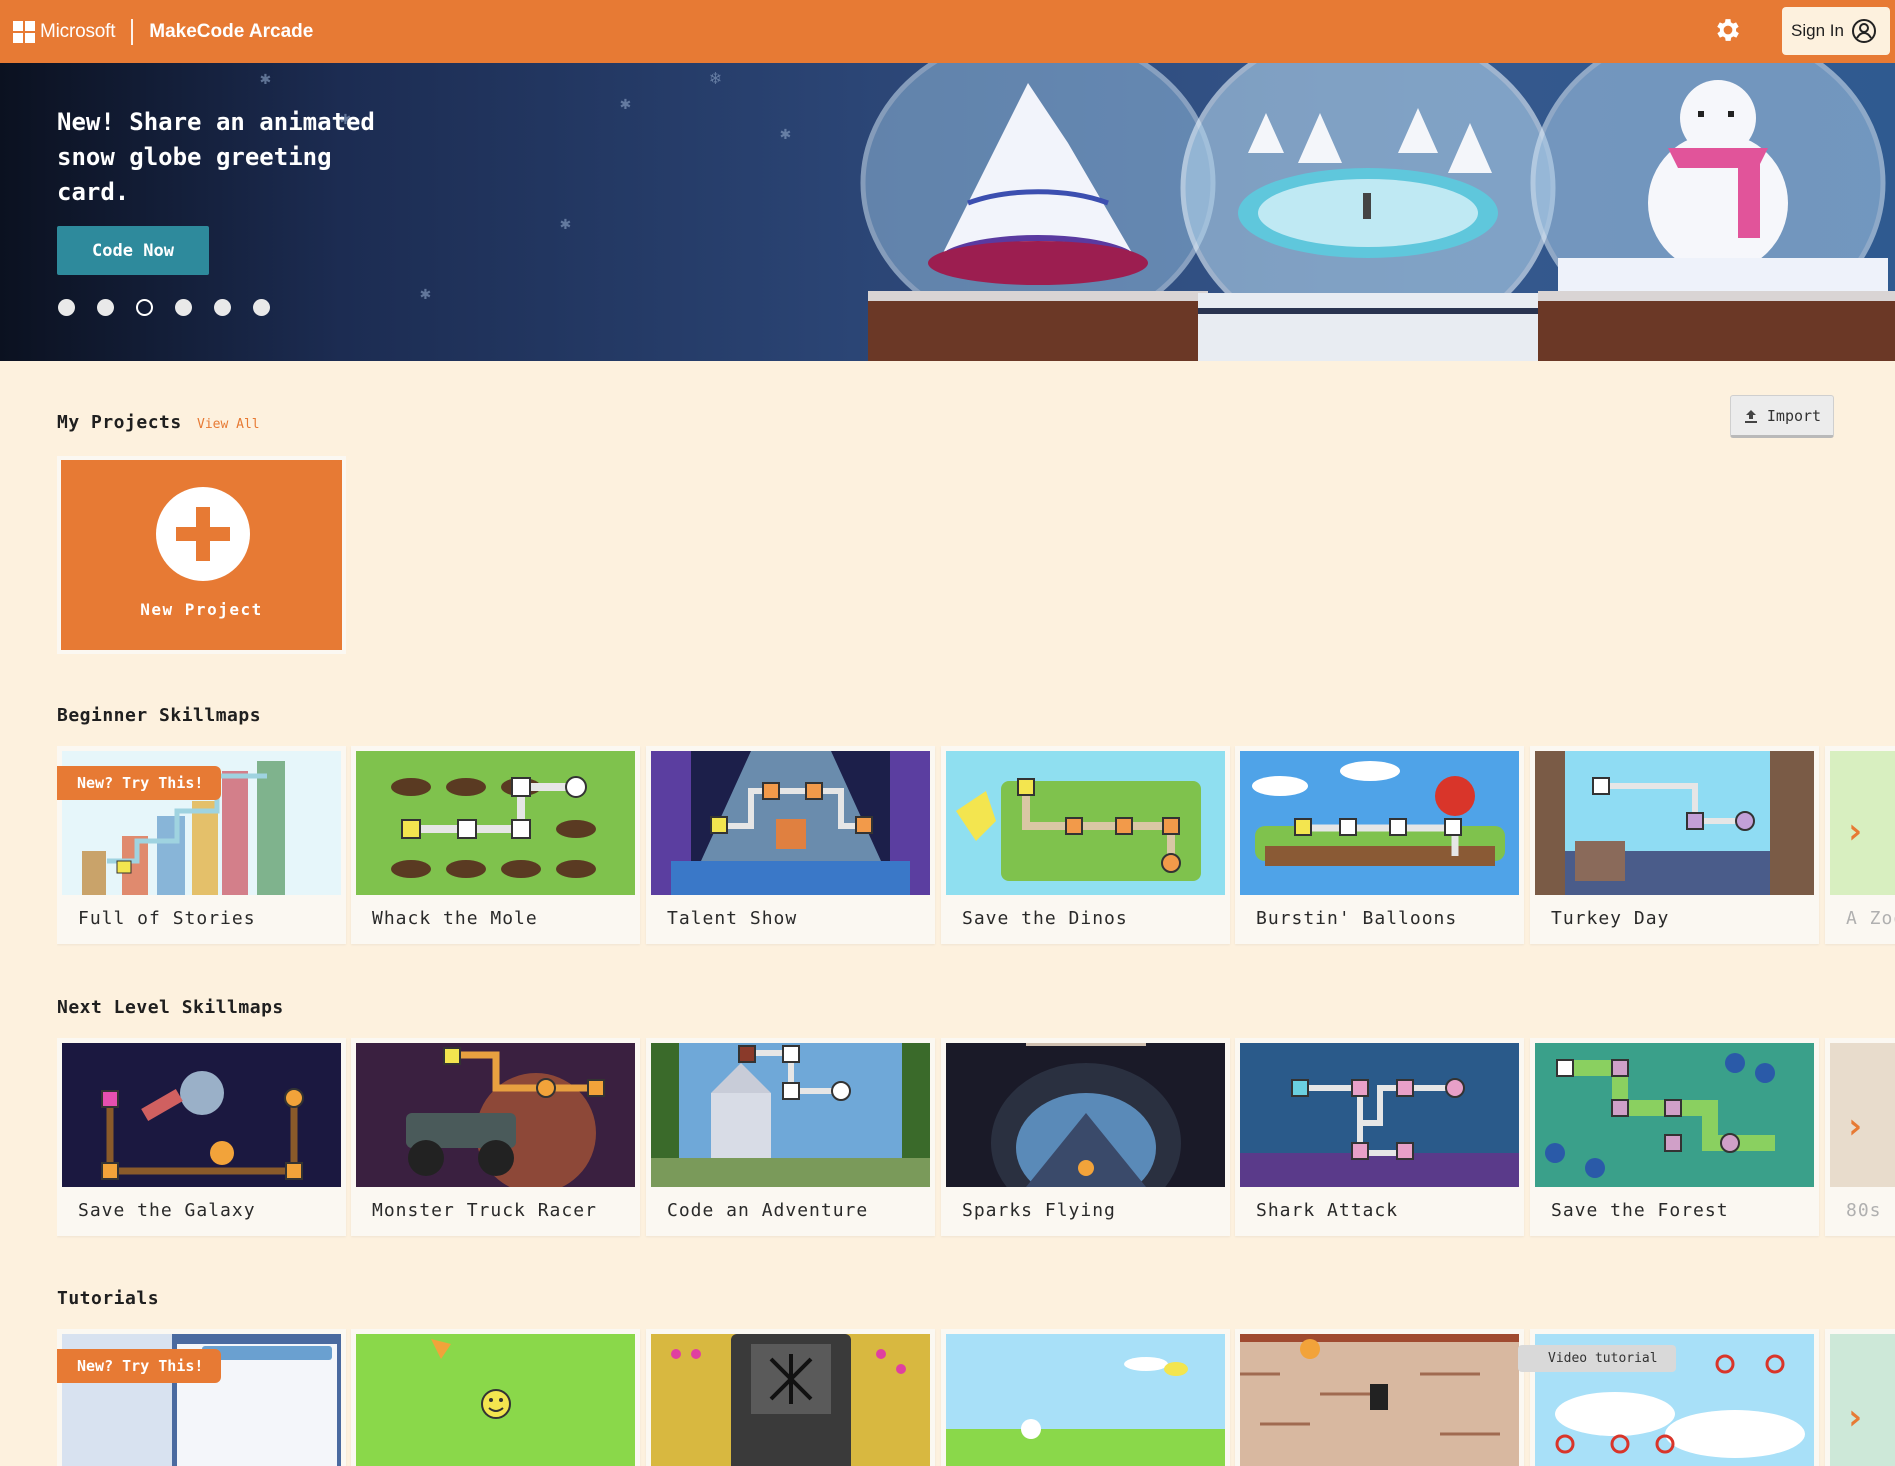  Describe the element at coordinates (78, 31) in the screenshot. I see `microsoft-brand-text: Microsoft` at that location.